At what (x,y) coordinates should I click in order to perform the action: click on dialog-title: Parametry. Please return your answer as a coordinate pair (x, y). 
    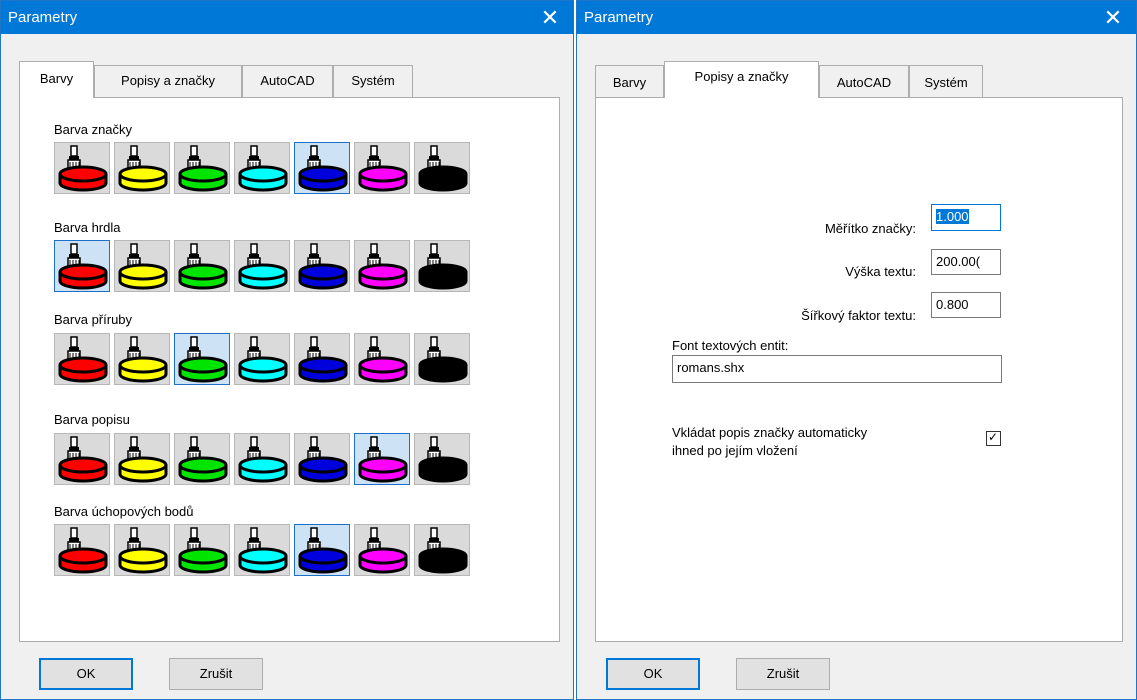
    Looking at the image, I should click on (619, 17).